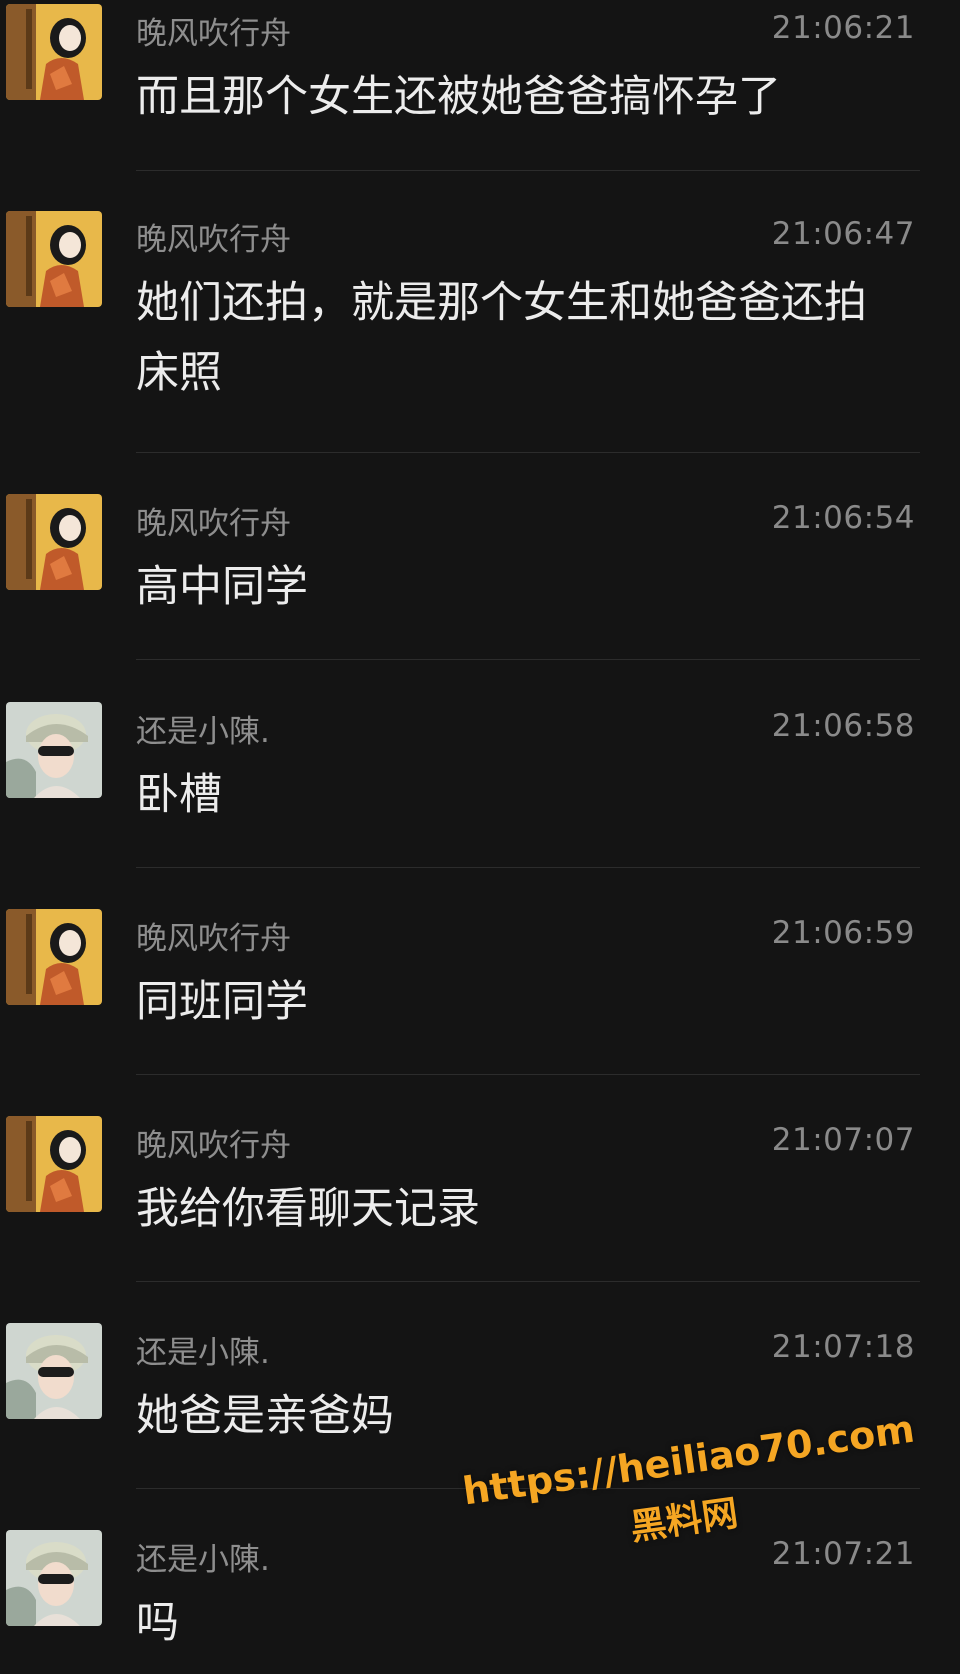 The height and width of the screenshot is (1674, 960). I want to click on message-time: 21:07:07, so click(843, 1140).